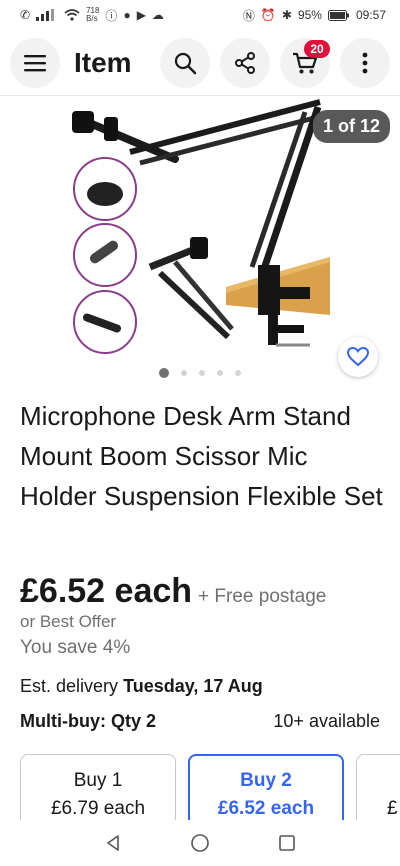  Describe the element at coordinates (72, 15) in the screenshot. I see `wifi-icon` at that location.